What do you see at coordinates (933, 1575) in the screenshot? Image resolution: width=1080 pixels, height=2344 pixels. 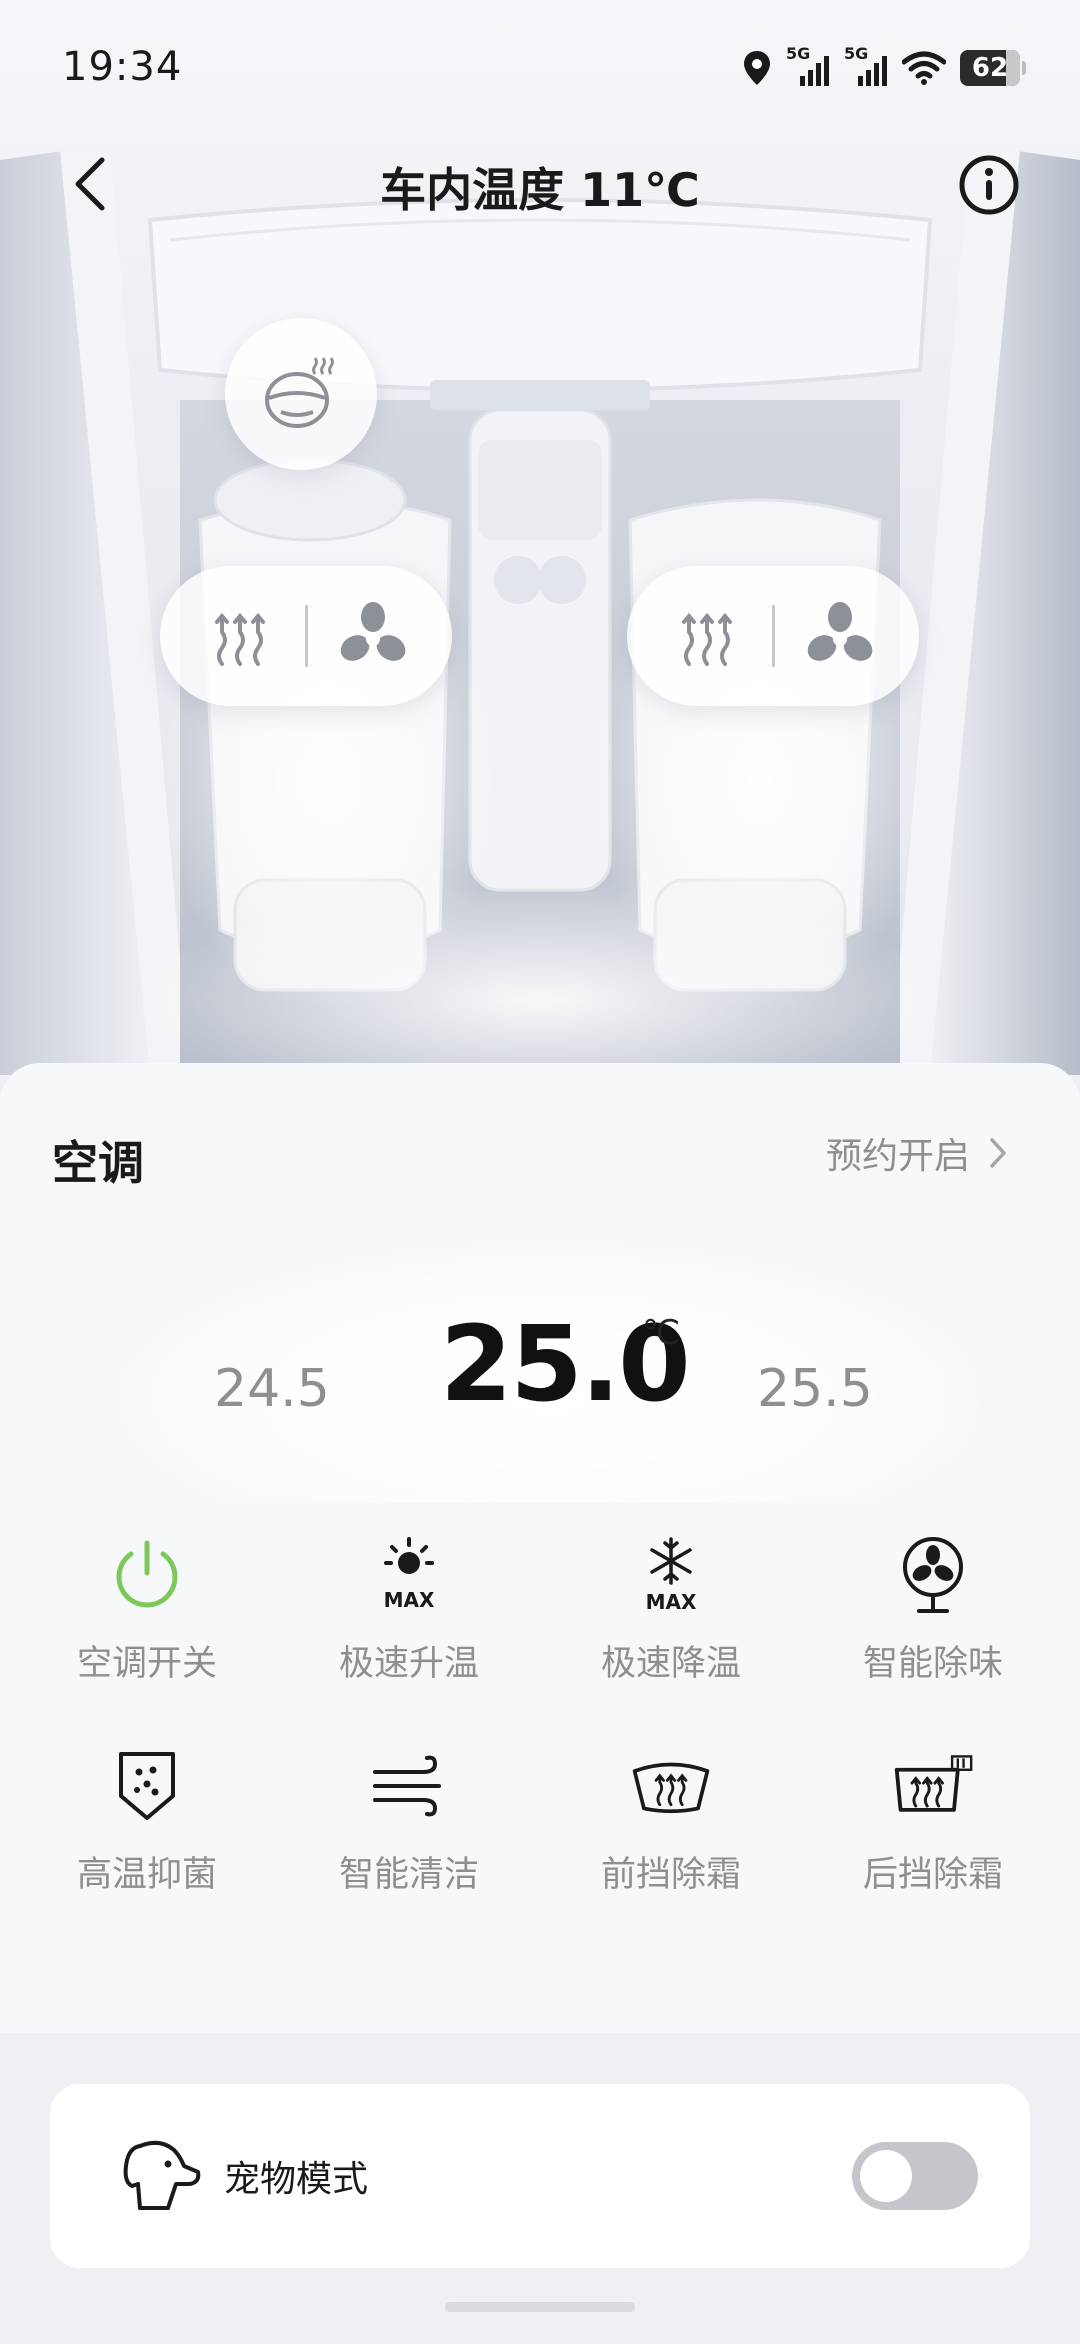 I see `fan-icon` at bounding box center [933, 1575].